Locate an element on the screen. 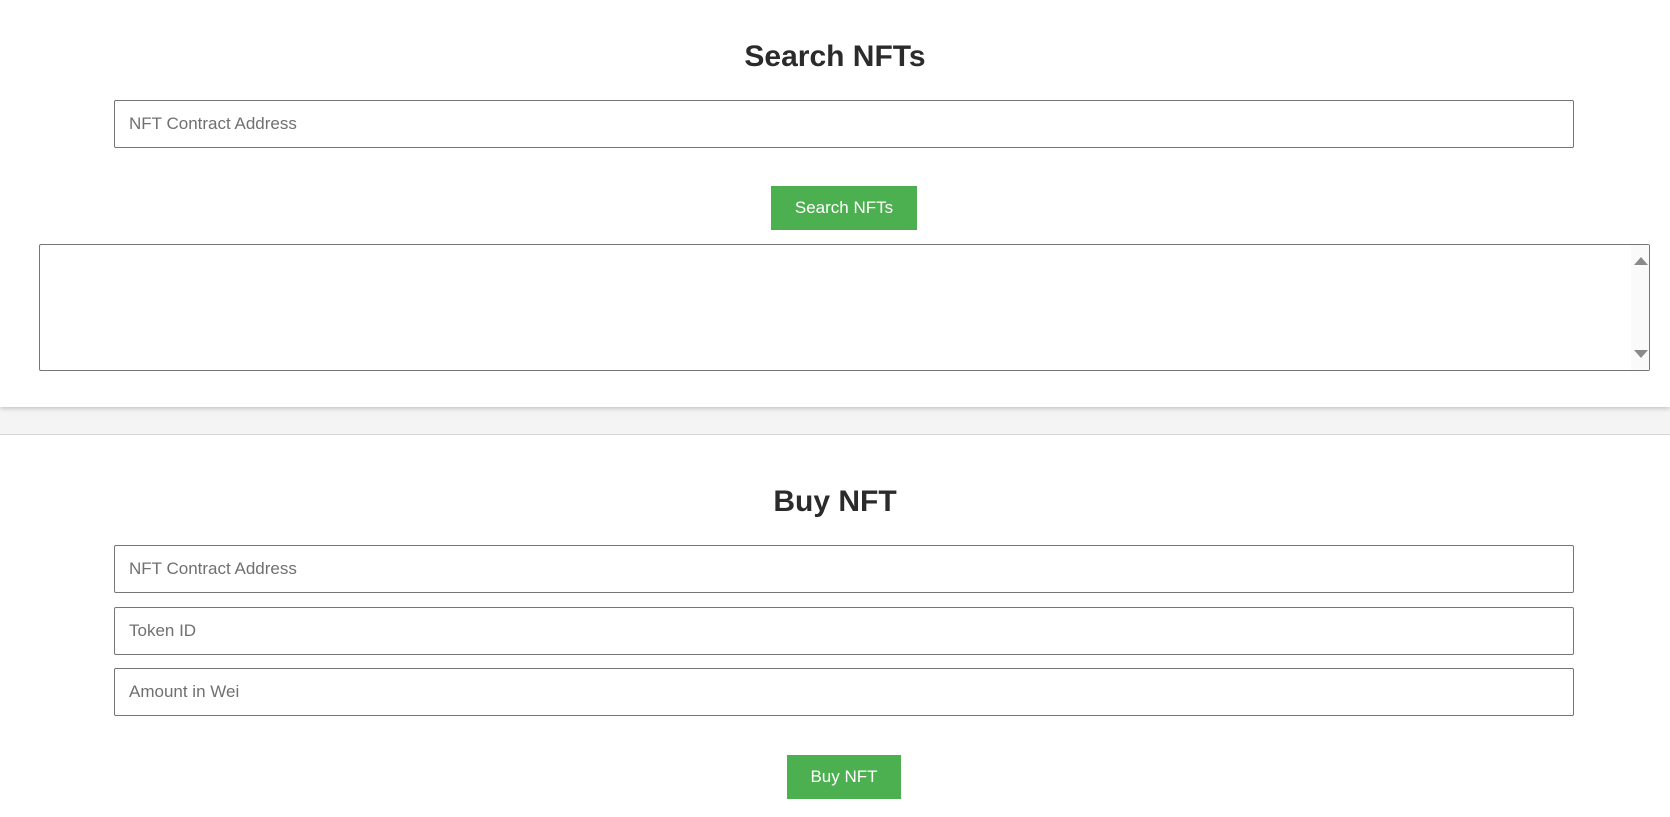 The image size is (1670, 817). search-nfts-button: Search NFTs is located at coordinates (844, 208).